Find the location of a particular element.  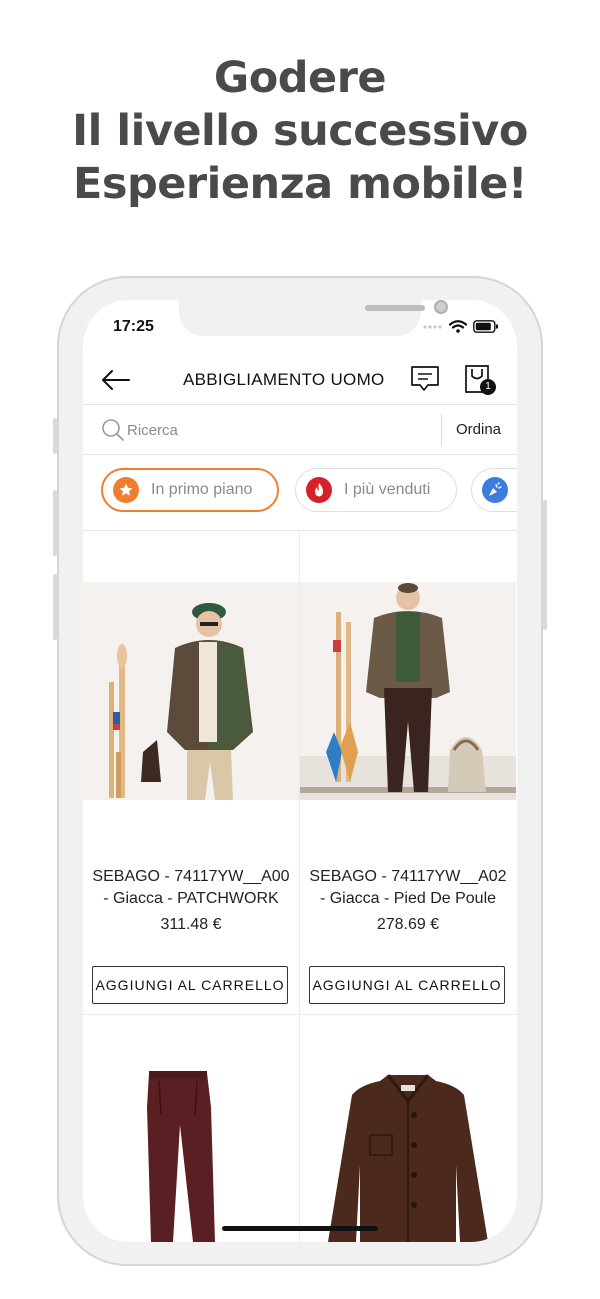

flame-icon is located at coordinates (319, 490).